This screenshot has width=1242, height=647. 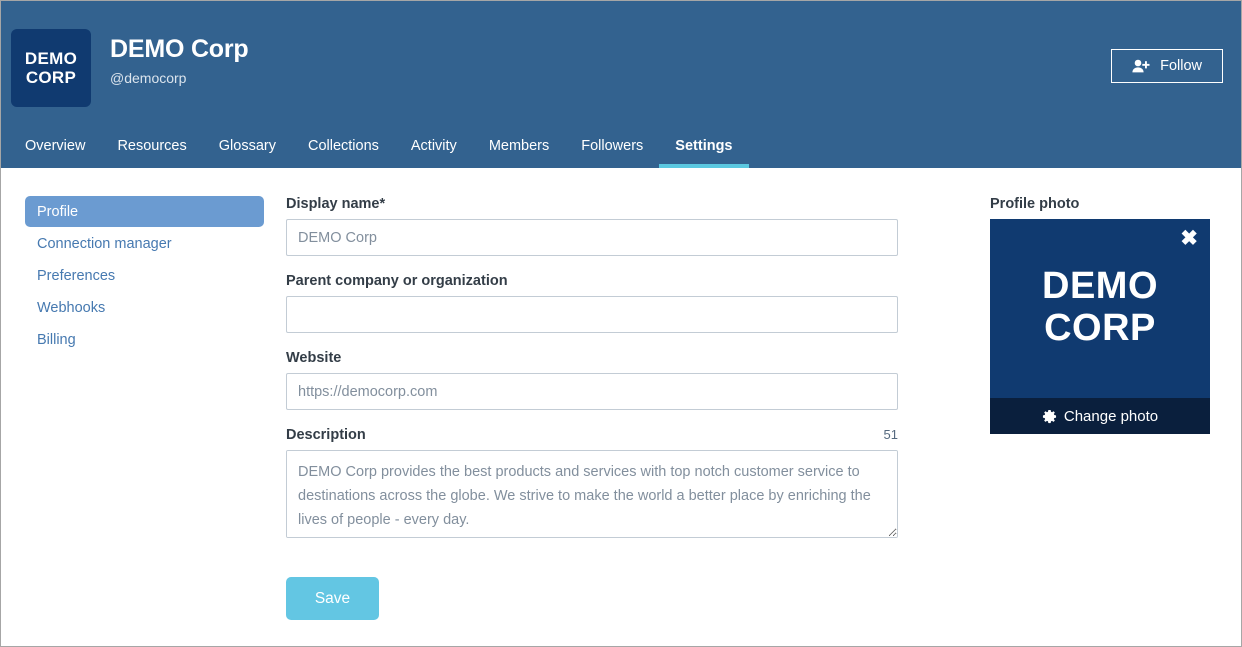 I want to click on tab-followers: Followers, so click(x=612, y=153).